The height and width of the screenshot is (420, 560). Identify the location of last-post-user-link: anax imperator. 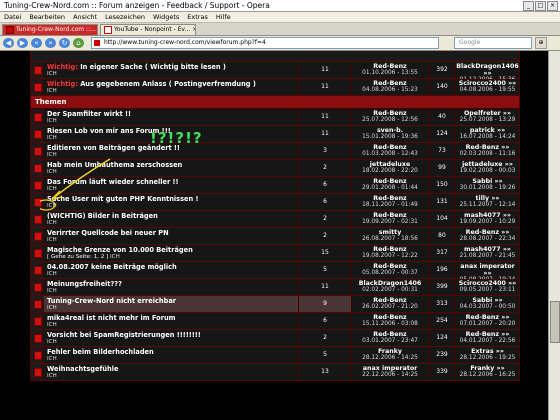
(487, 266).